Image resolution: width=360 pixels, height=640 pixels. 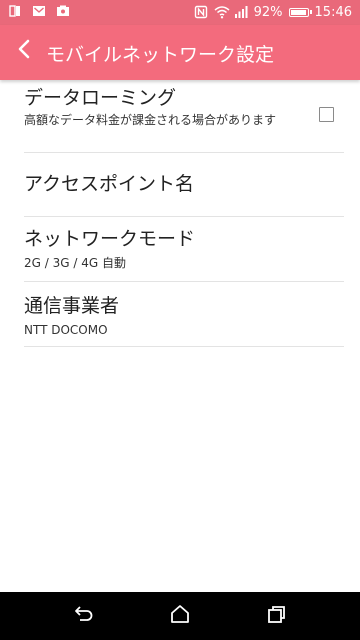 What do you see at coordinates (150, 120) in the screenshot?
I see `data-roaming-summary: 高額なデータ料金が課金される場合があります` at bounding box center [150, 120].